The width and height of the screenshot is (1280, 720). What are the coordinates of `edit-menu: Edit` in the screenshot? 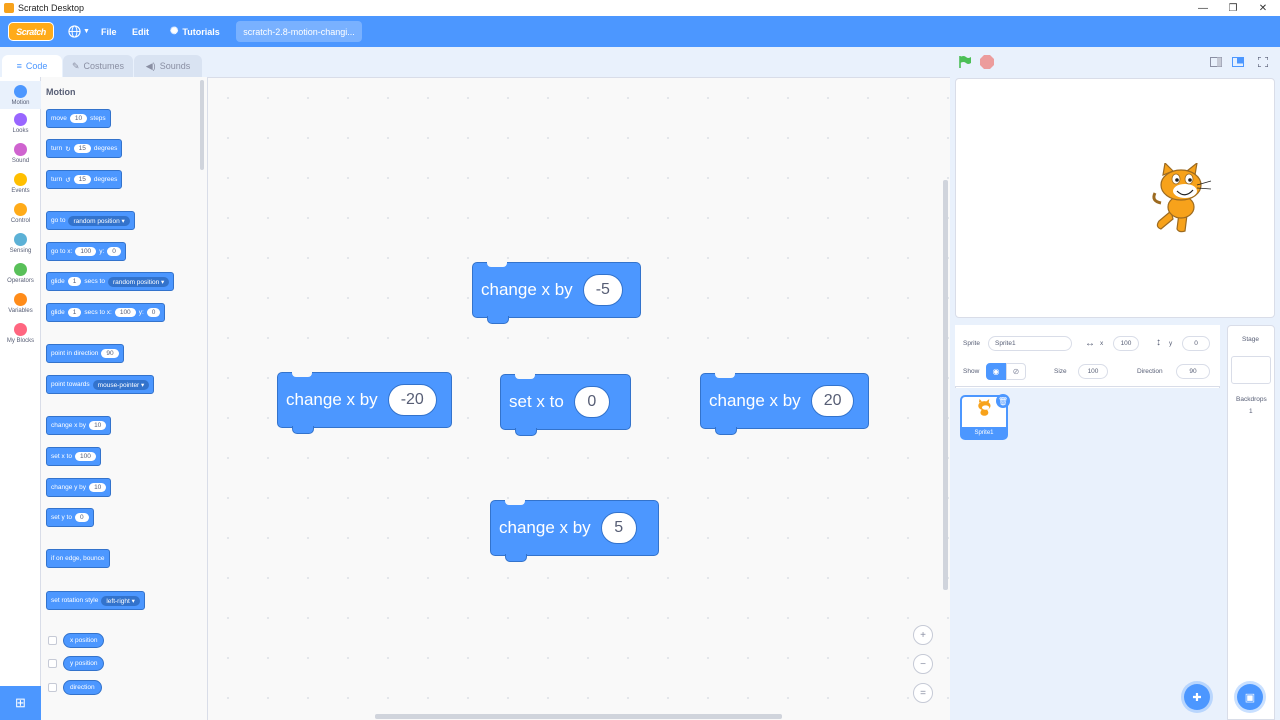 It's located at (140, 31).